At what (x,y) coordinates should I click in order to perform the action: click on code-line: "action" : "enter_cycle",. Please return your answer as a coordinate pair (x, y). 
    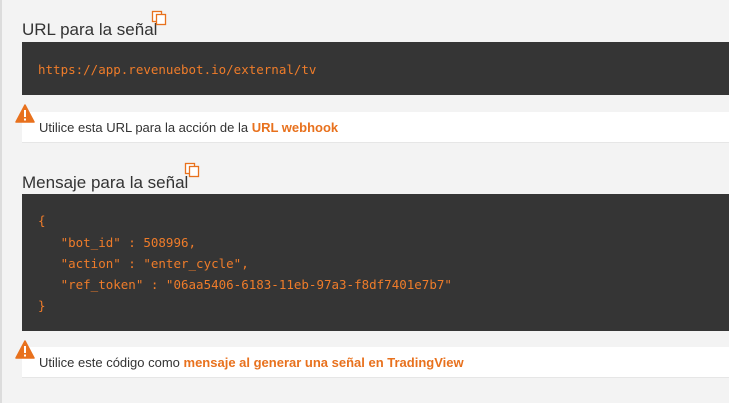
    Looking at the image, I should click on (143, 263).